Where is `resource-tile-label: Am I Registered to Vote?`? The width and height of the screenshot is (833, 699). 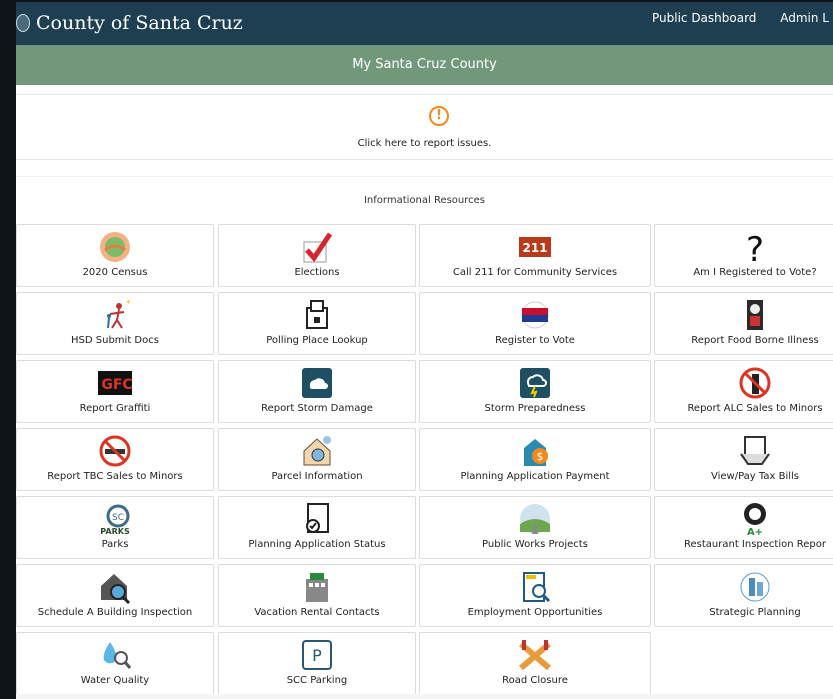
resource-tile-label: Am I Registered to Vote? is located at coordinates (755, 272).